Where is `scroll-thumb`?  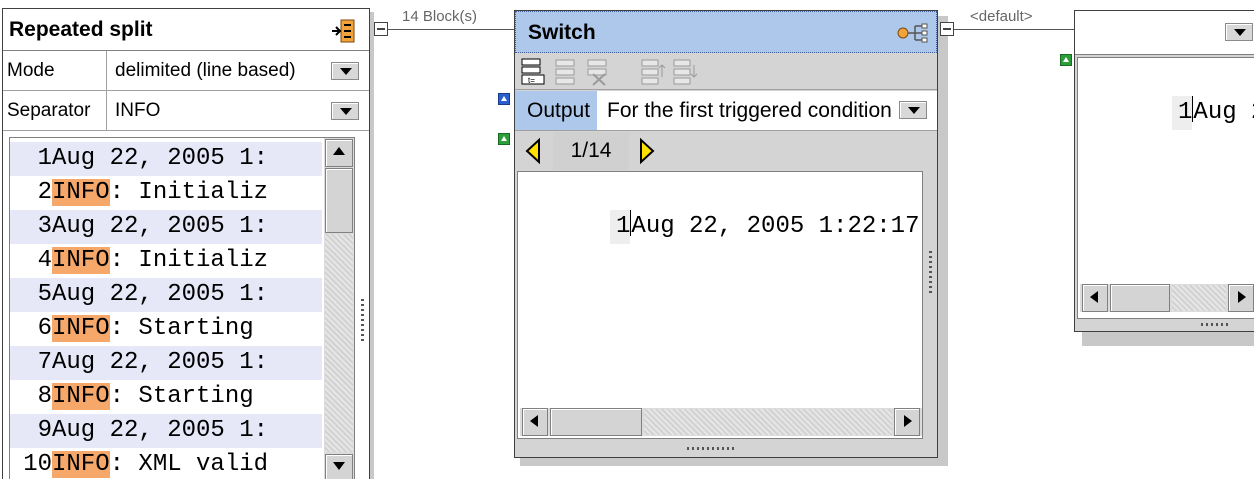 scroll-thumb is located at coordinates (339, 200).